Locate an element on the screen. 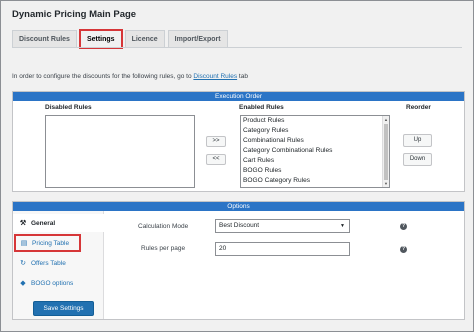 Image resolution: width=474 pixels, height=332 pixels. list-item: BOGO Rules is located at coordinates (315, 171).